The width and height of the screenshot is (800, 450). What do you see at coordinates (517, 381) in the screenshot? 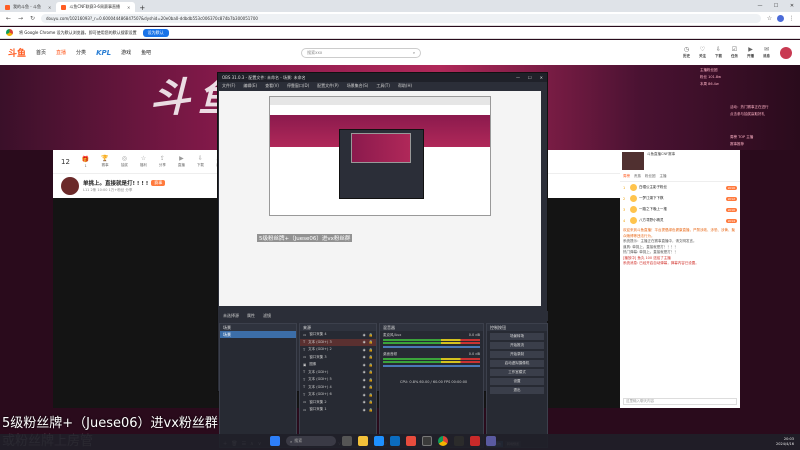
I see `settings-button: 设置` at bounding box center [517, 381].